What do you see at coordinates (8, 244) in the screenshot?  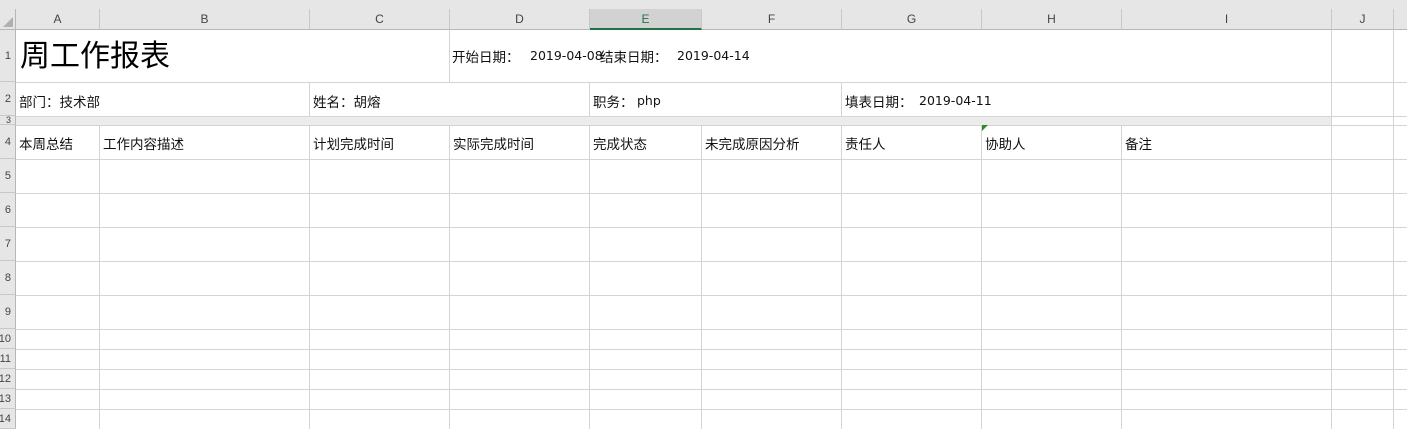 I see `row-header-7: 7` at bounding box center [8, 244].